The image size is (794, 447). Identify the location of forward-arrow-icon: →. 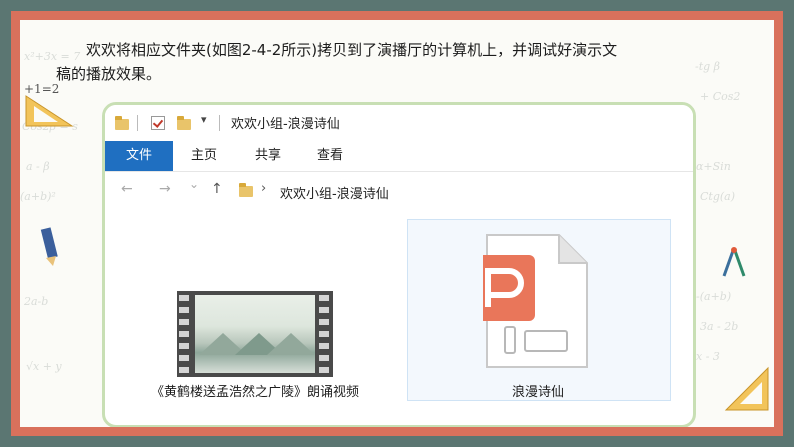
(165, 189).